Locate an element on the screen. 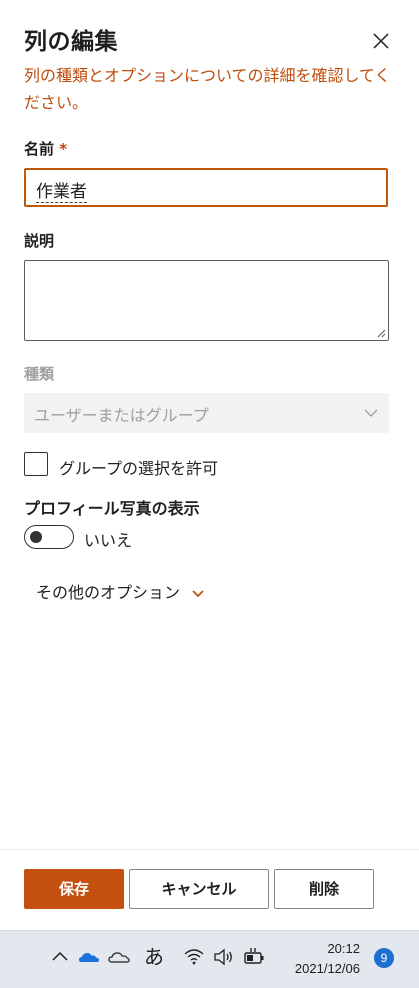 The image size is (419, 988). type-label: 種類 is located at coordinates (39, 374).